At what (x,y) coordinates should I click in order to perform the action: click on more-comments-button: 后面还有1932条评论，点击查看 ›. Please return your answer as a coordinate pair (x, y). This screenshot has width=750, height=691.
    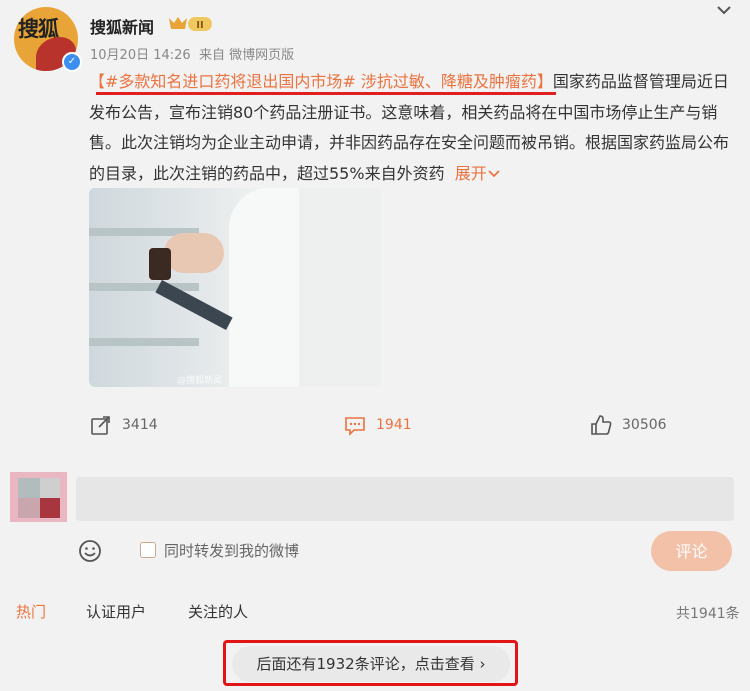
    Looking at the image, I should click on (371, 664).